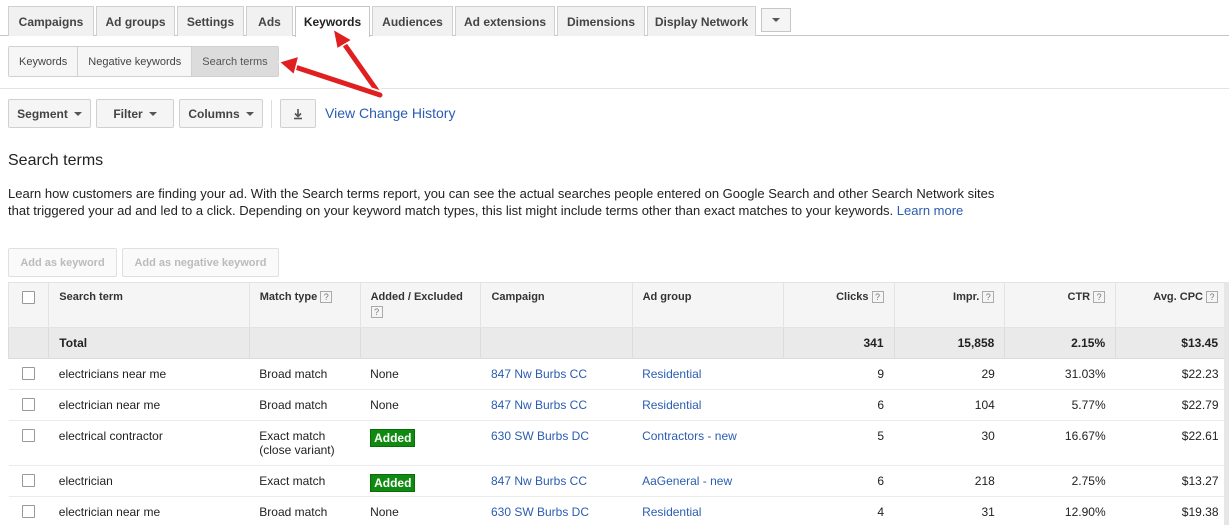 This screenshot has width=1229, height=525. Describe the element at coordinates (556, 305) in the screenshot. I see `header-campaign: Campaign` at that location.